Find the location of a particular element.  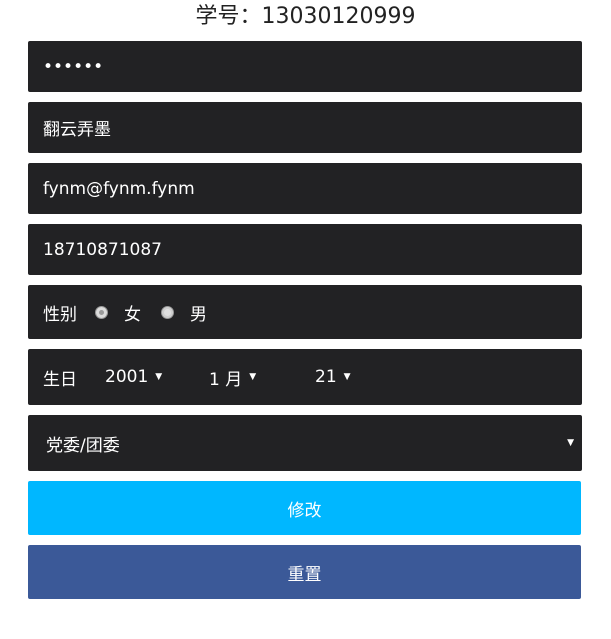

birth-year-value: 2001 is located at coordinates (126, 377).